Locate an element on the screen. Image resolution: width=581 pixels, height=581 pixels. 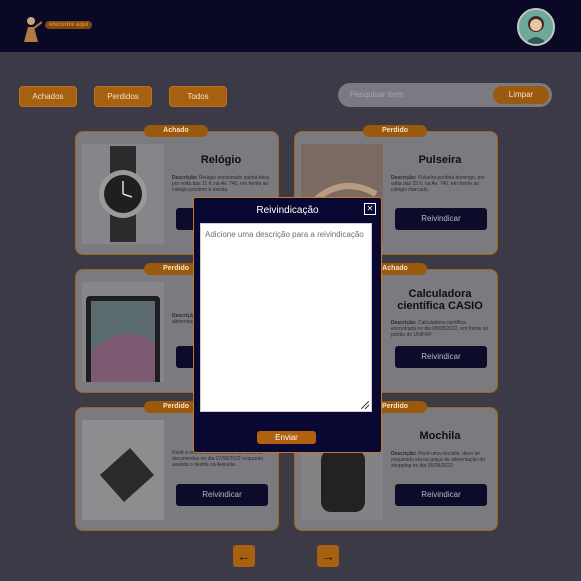
app-logo: encontre aqui is located at coordinates (56, 29).